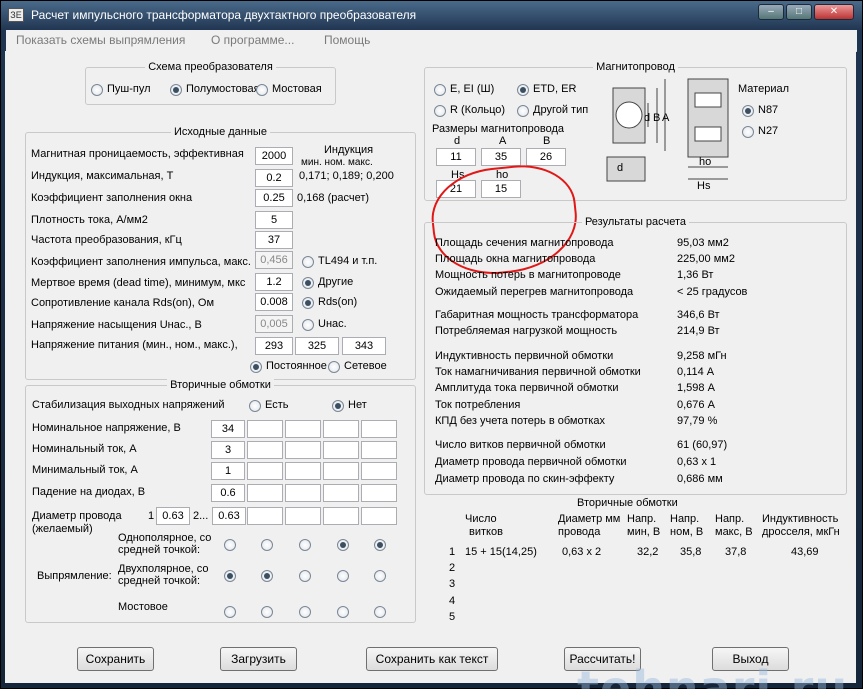 The image size is (863, 689). Describe the element at coordinates (176, 90) in the screenshot. I see `scheme-radio-halfbridge` at that location.